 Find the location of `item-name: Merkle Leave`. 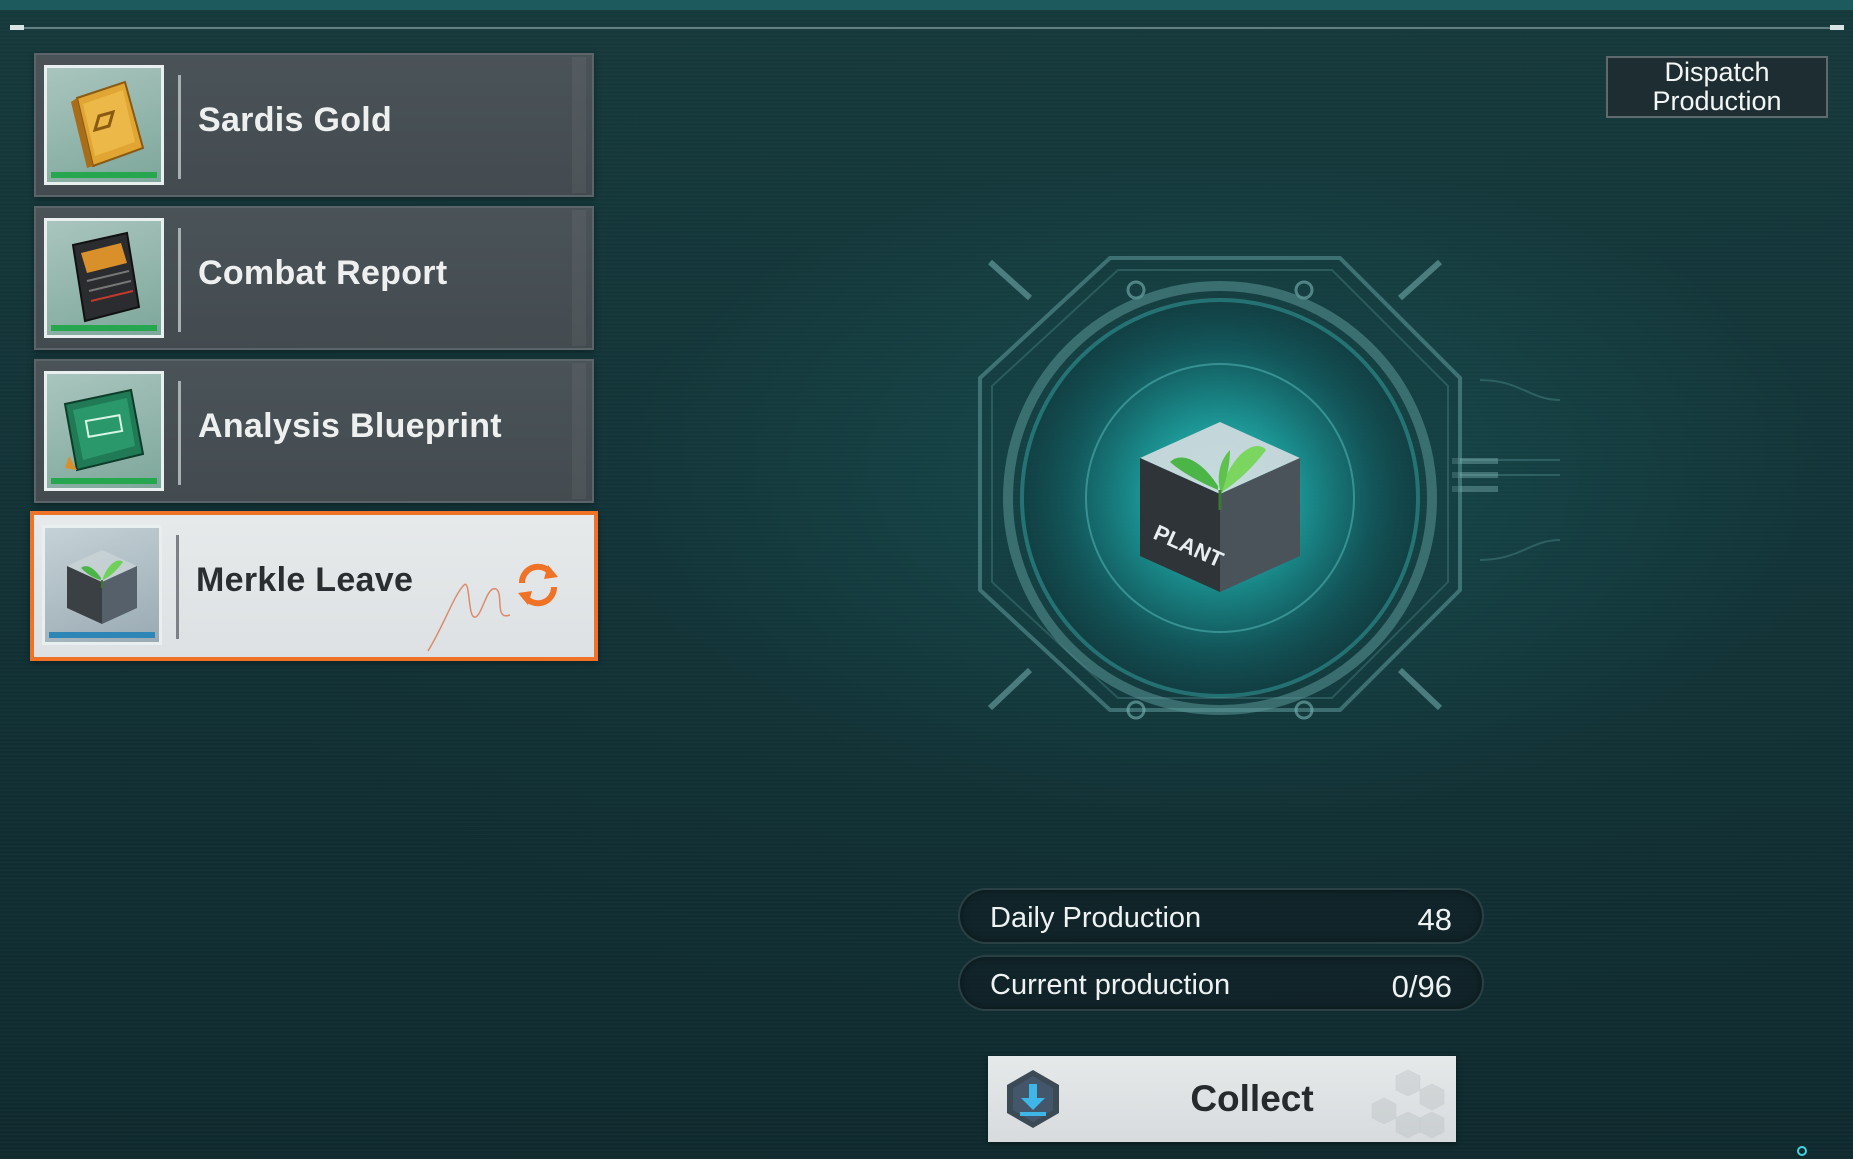

item-name: Merkle Leave is located at coordinates (305, 580).